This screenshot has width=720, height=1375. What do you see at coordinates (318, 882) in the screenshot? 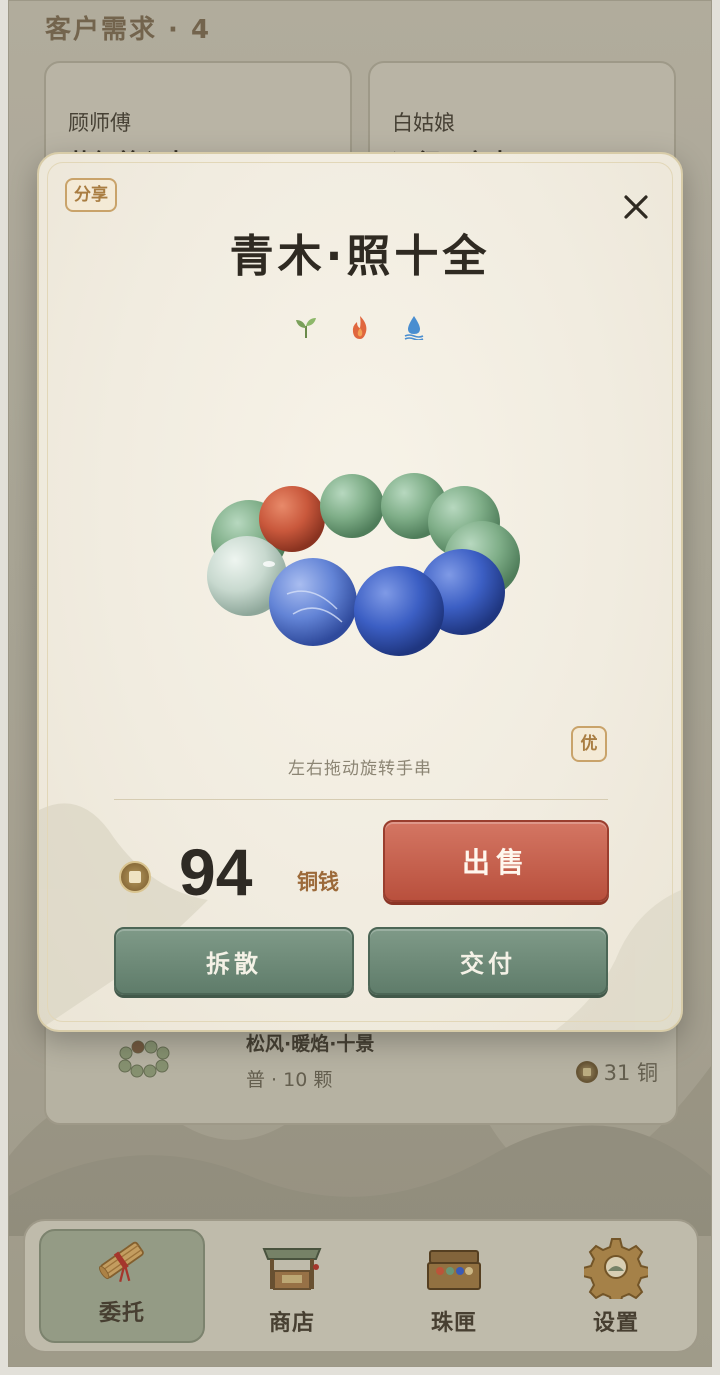
I see `price-unit: 铜钱` at bounding box center [318, 882].